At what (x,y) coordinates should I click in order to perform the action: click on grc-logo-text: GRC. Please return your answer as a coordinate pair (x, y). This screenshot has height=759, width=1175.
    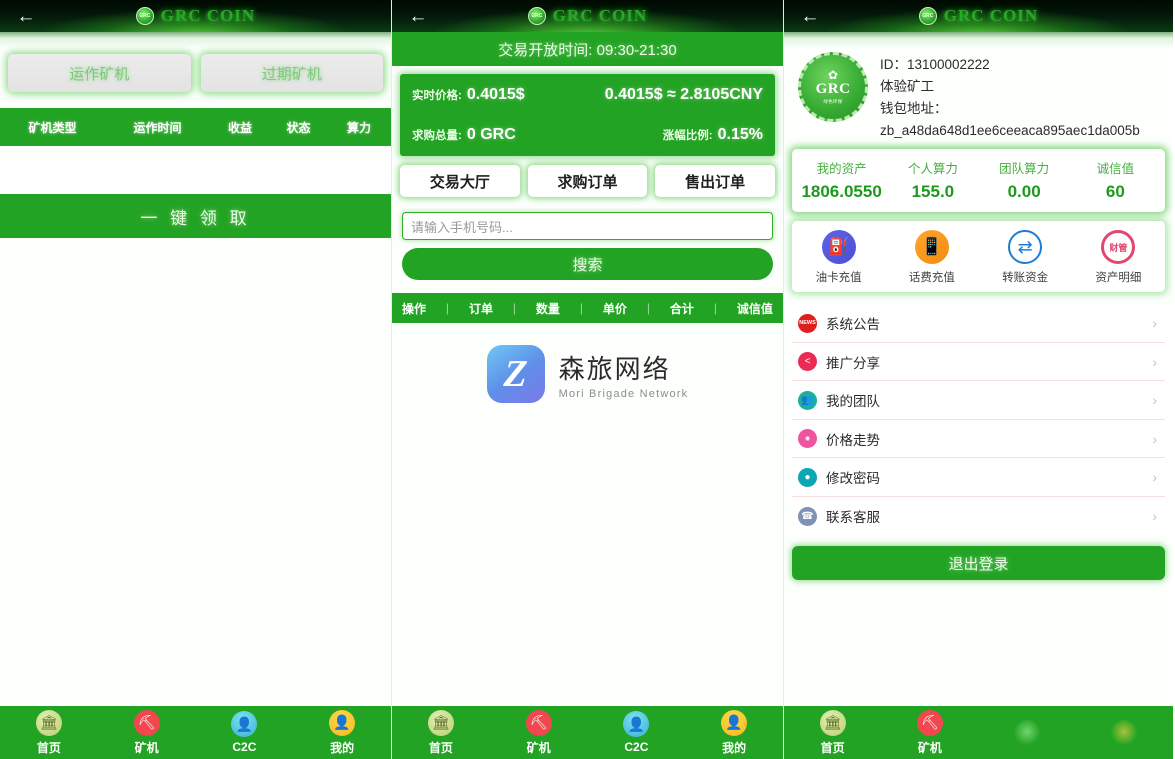
    Looking at the image, I should click on (537, 16).